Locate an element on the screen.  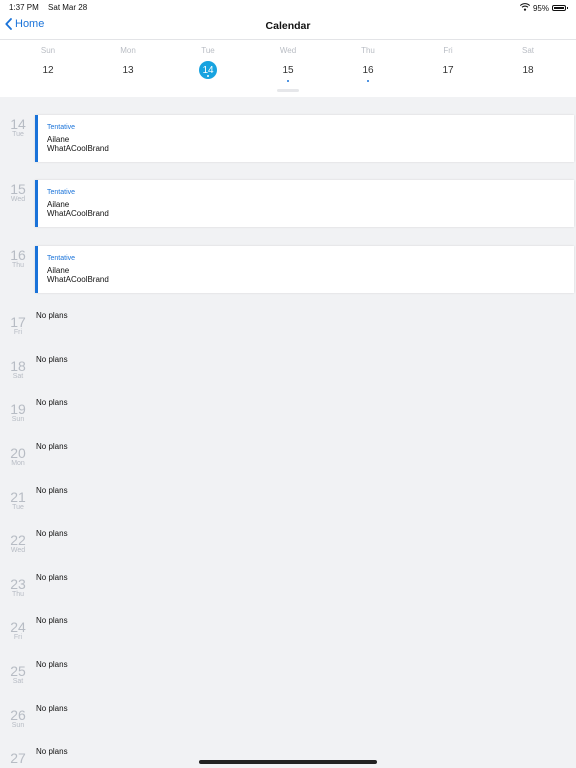
date-number: 18 is located at coordinates (18, 365).